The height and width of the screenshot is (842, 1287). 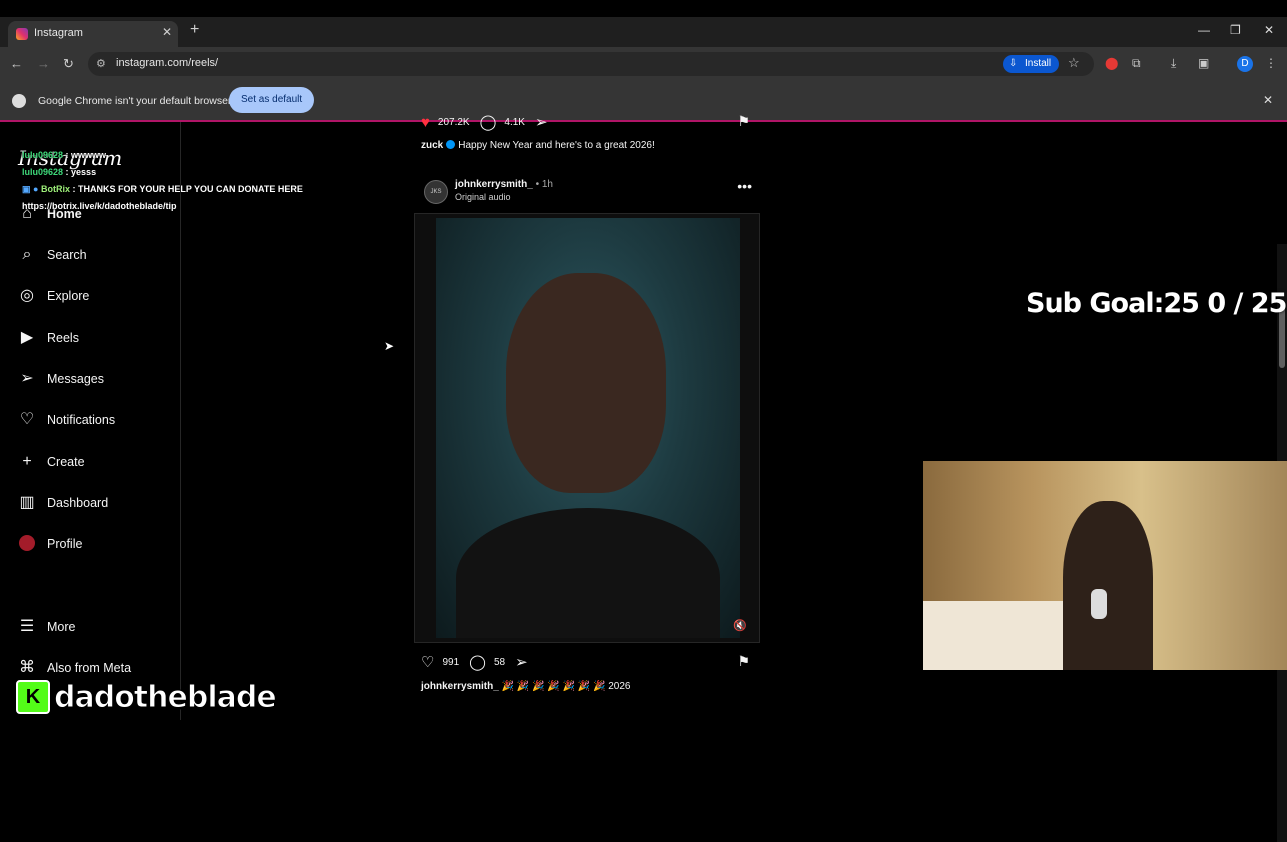 I want to click on sidebar-item-notifications: ♡ Notifications, so click(x=66, y=420).